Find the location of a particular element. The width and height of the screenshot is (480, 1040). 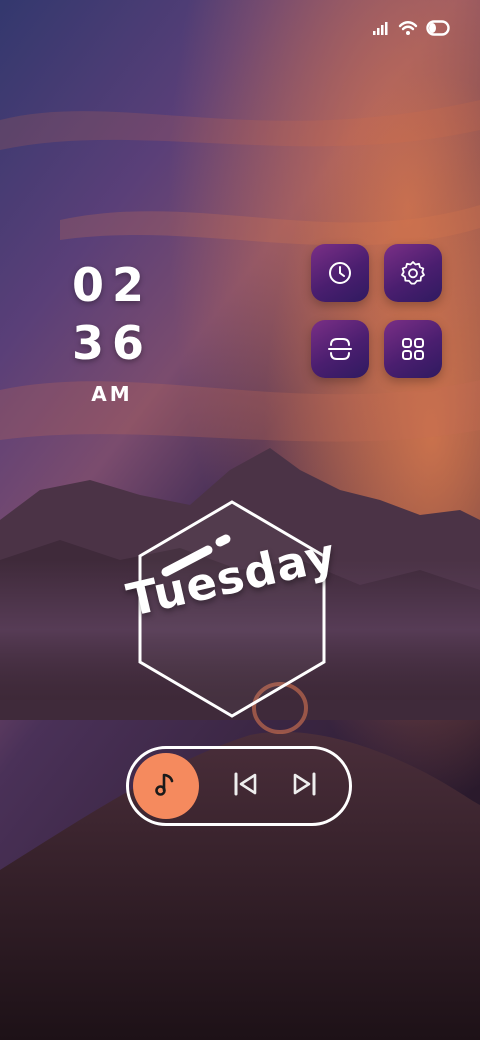

next-track-button is located at coordinates (305, 786).